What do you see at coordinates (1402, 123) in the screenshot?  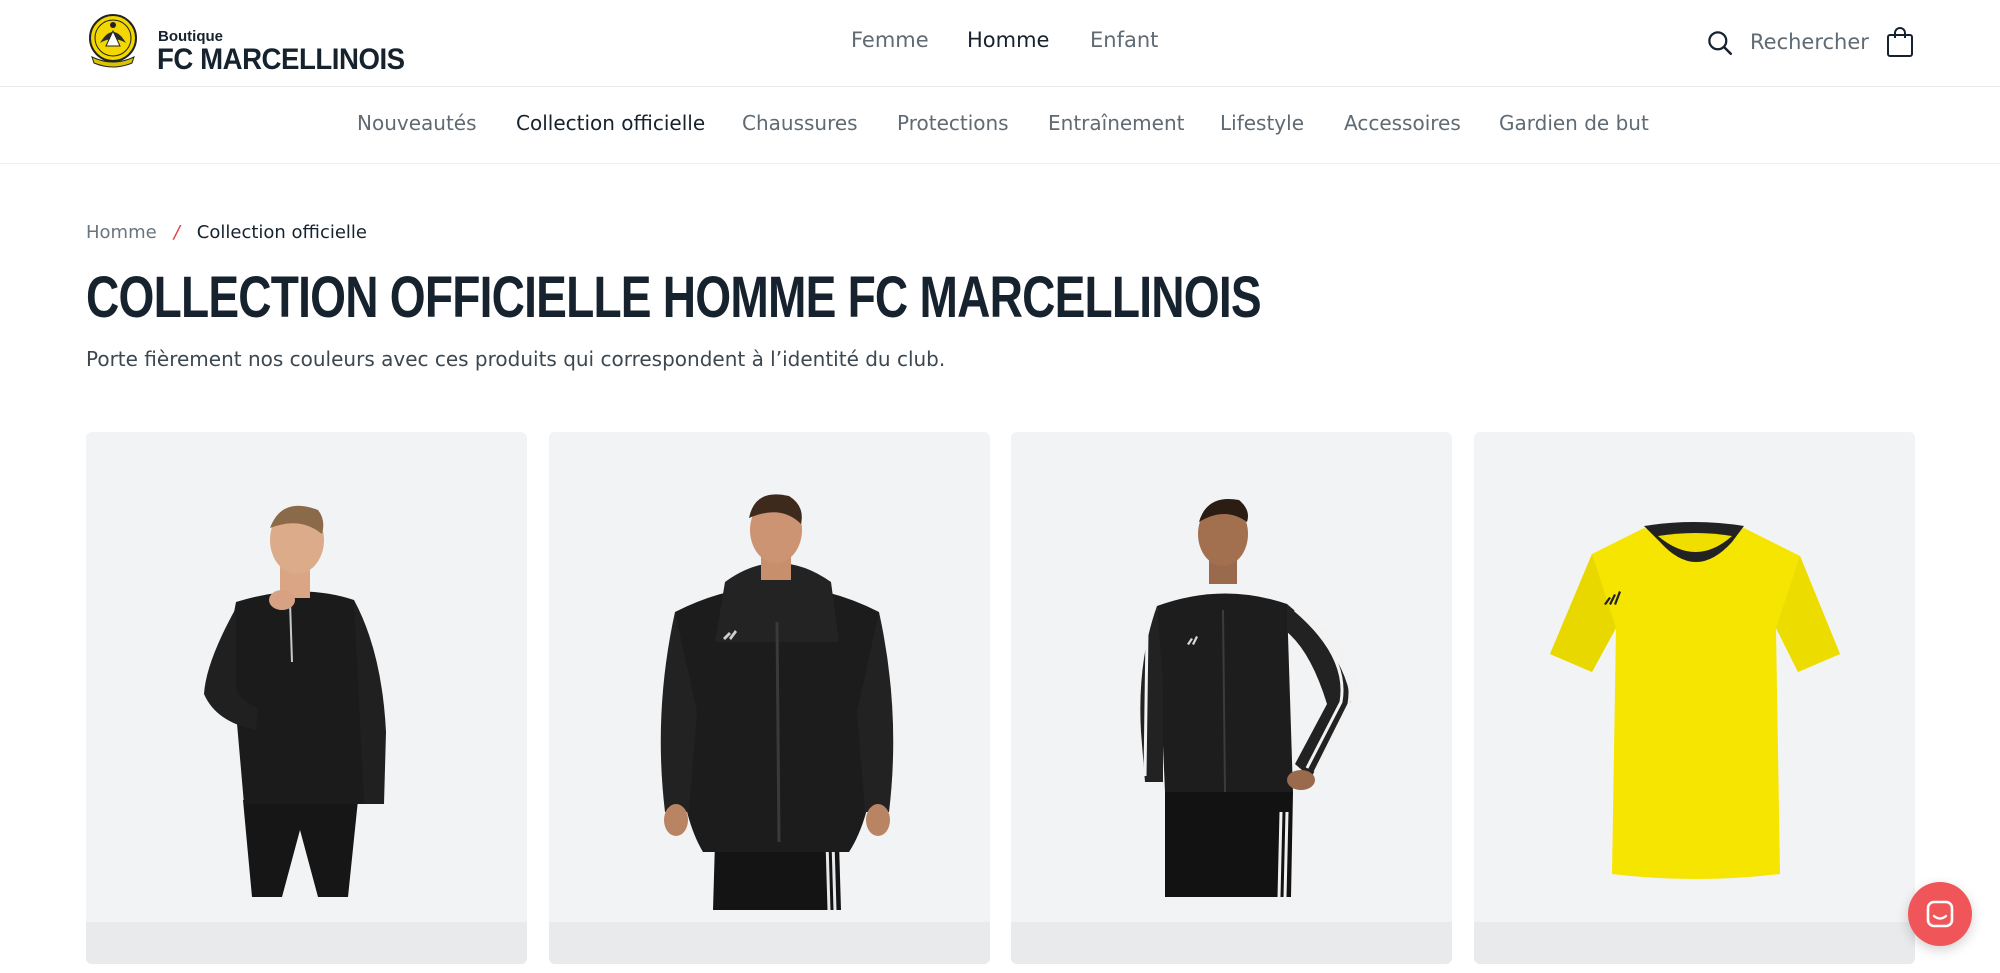 I see `category-accessoires: Accessoires` at bounding box center [1402, 123].